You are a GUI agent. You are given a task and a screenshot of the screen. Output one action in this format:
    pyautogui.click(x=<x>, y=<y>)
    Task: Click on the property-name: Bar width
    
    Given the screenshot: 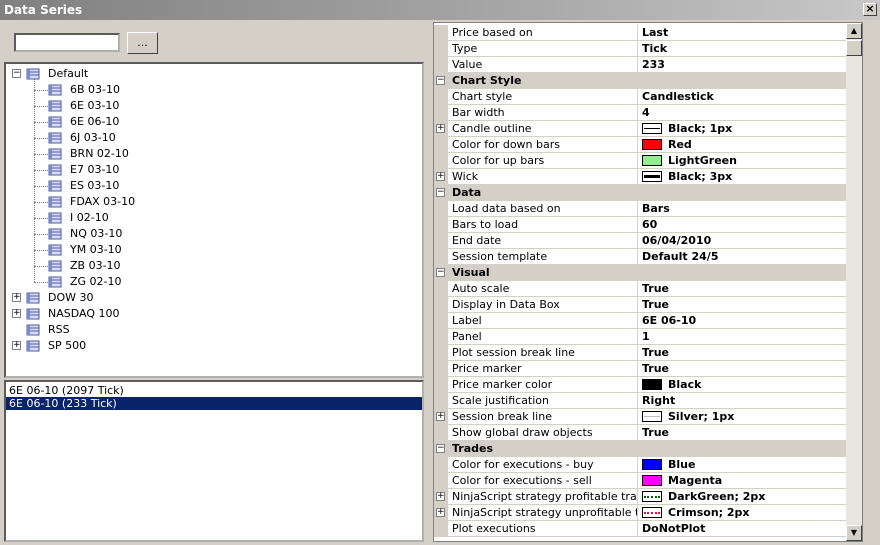 What is the action you would take?
    pyautogui.click(x=545, y=113)
    